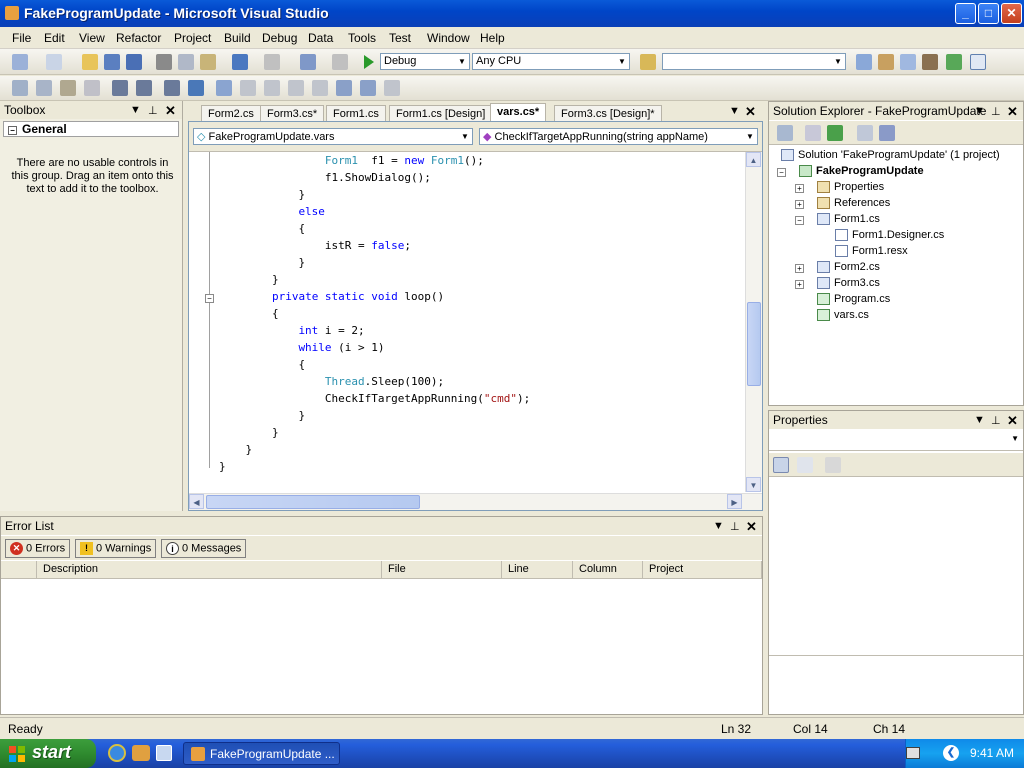 This screenshot has height=768, width=1024. What do you see at coordinates (848, 283) in the screenshot?
I see `tree-item-form3-cs: Form3.cs` at bounding box center [848, 283].